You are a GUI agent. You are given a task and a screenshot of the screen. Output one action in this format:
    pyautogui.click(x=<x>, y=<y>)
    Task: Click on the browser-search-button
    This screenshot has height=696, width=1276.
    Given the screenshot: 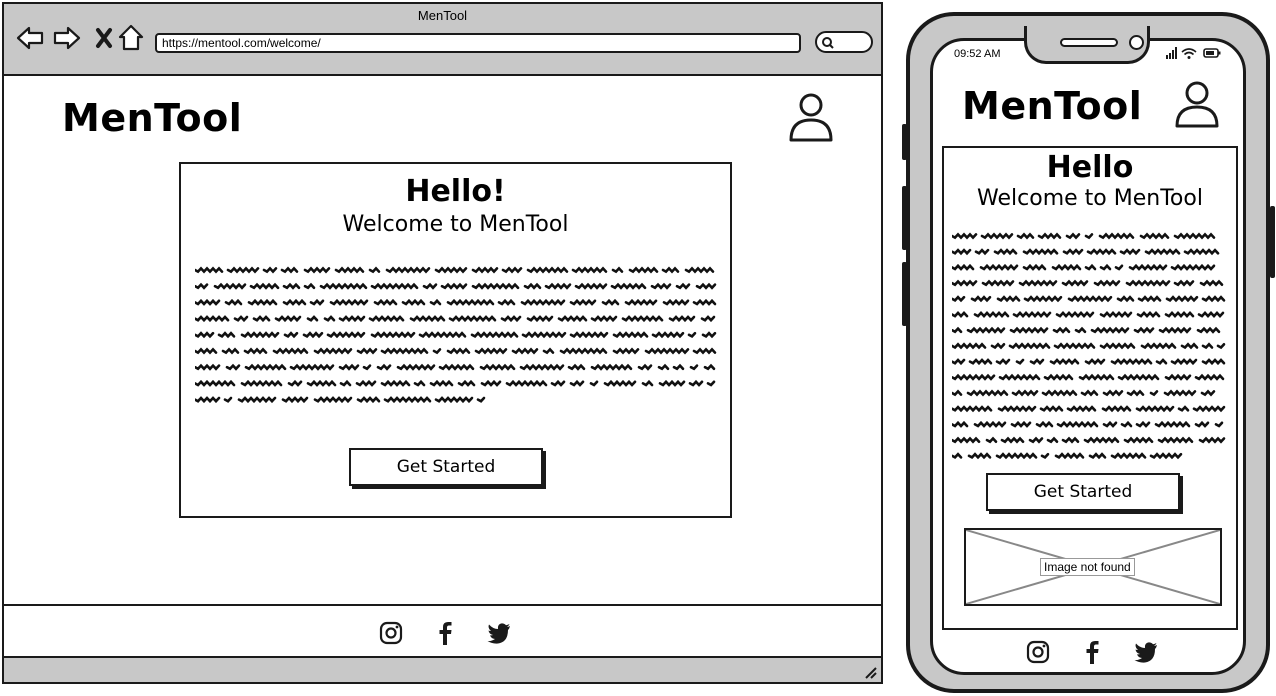 What is the action you would take?
    pyautogui.click(x=844, y=42)
    